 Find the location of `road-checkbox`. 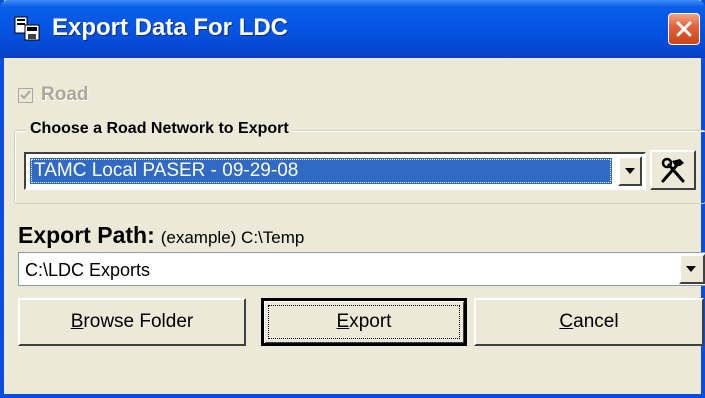

road-checkbox is located at coordinates (25, 95).